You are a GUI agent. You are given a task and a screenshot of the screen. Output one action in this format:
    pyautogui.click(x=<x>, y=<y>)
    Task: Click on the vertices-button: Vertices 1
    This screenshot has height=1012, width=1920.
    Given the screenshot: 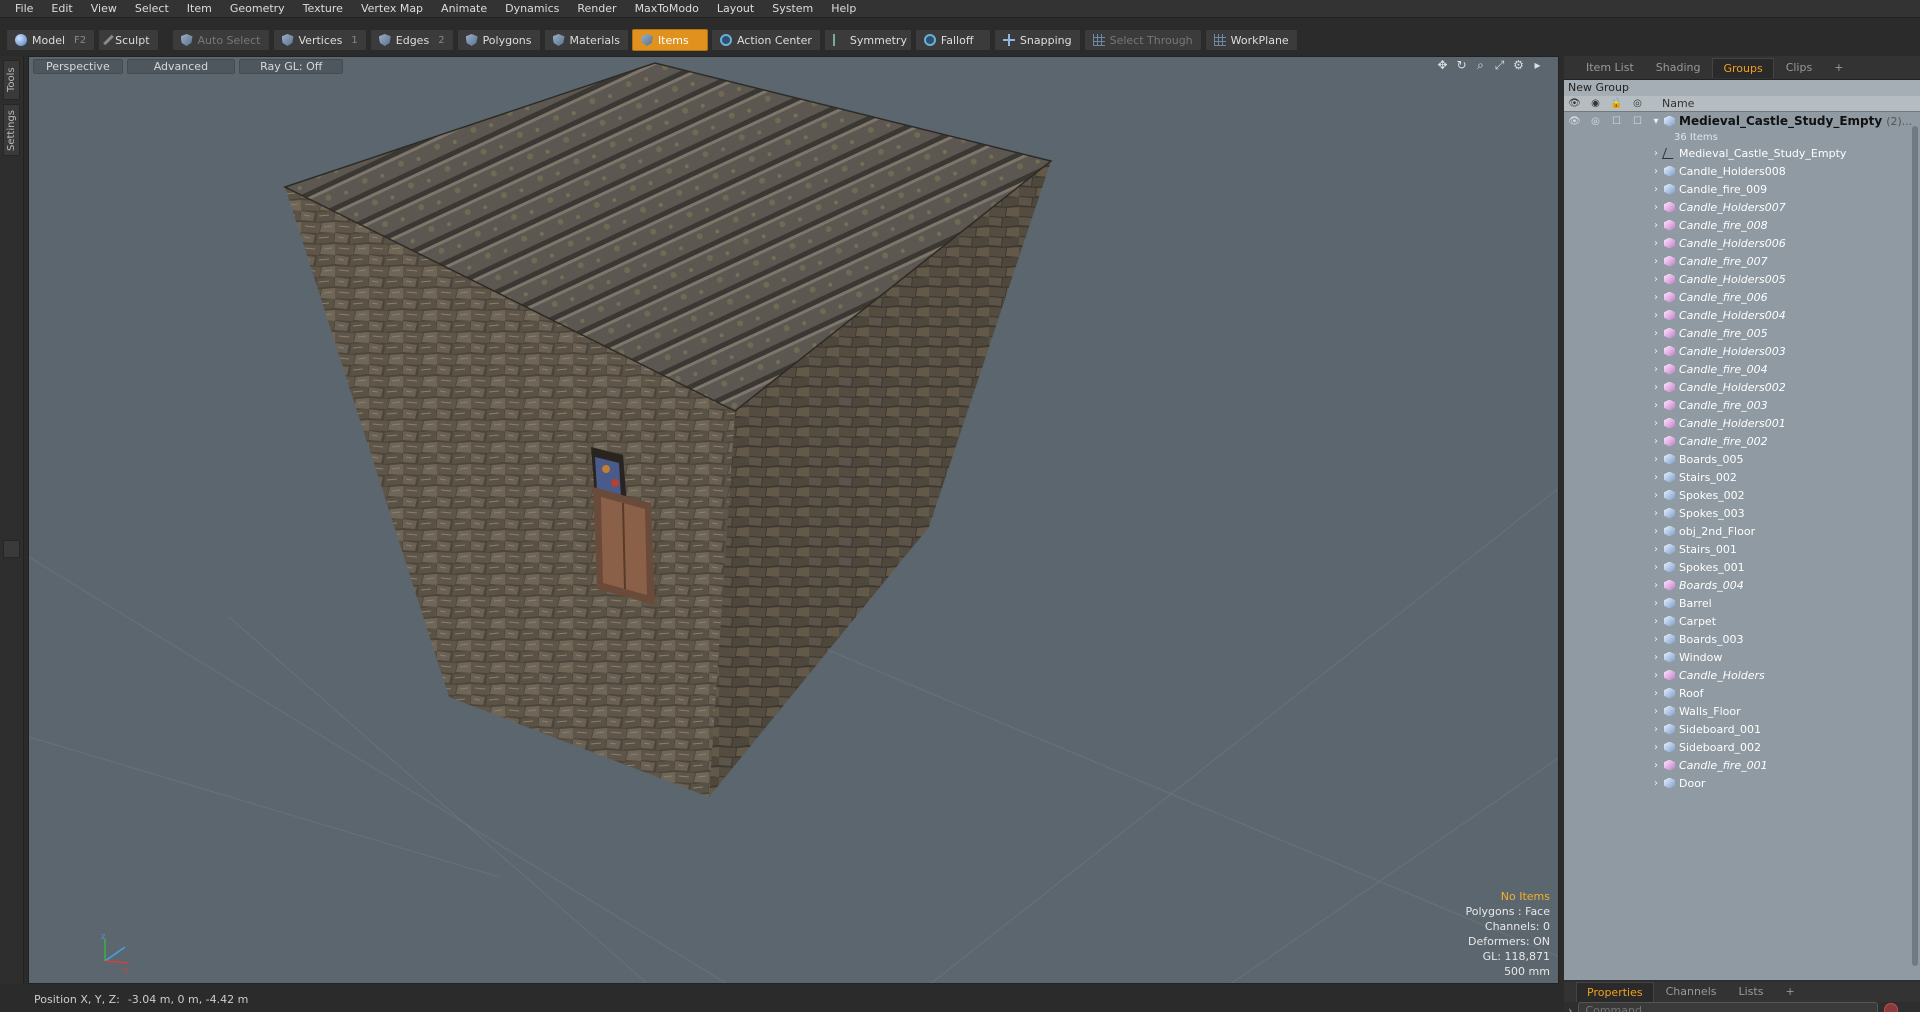 What is the action you would take?
    pyautogui.click(x=319, y=40)
    